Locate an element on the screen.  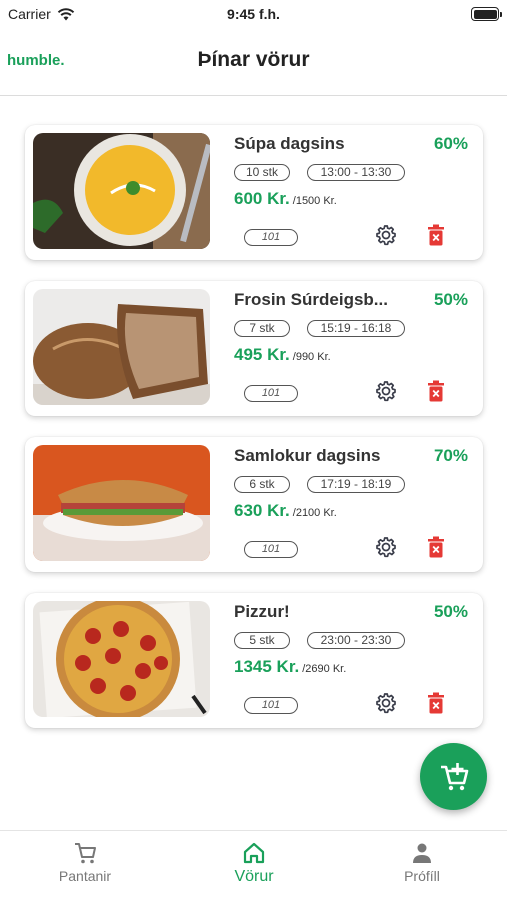
product-name: Samlokur dagsins is located at coordinates (307, 455).